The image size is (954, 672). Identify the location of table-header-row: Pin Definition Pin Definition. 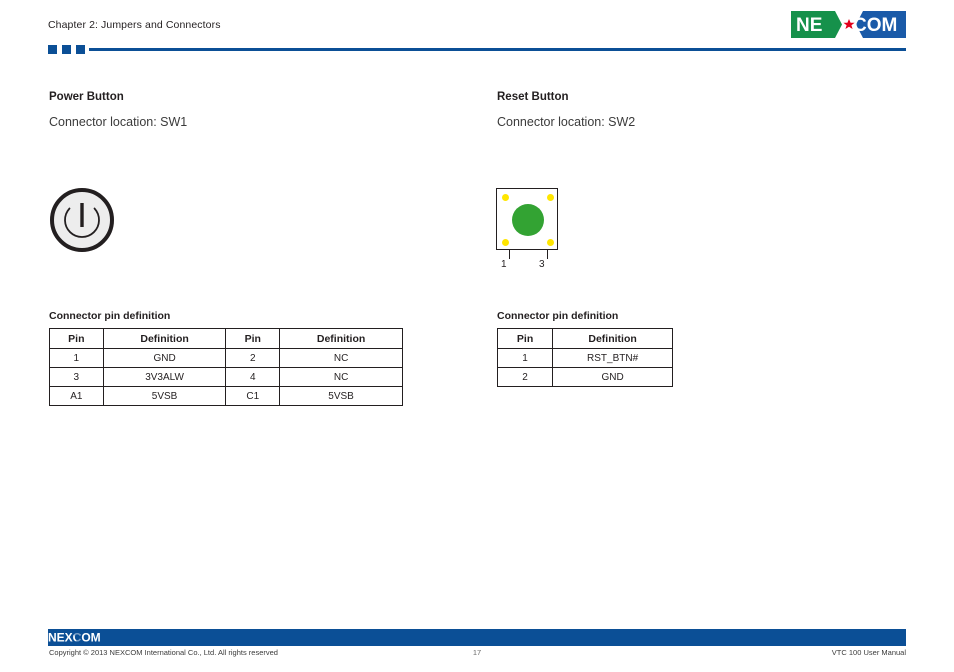
(226, 338).